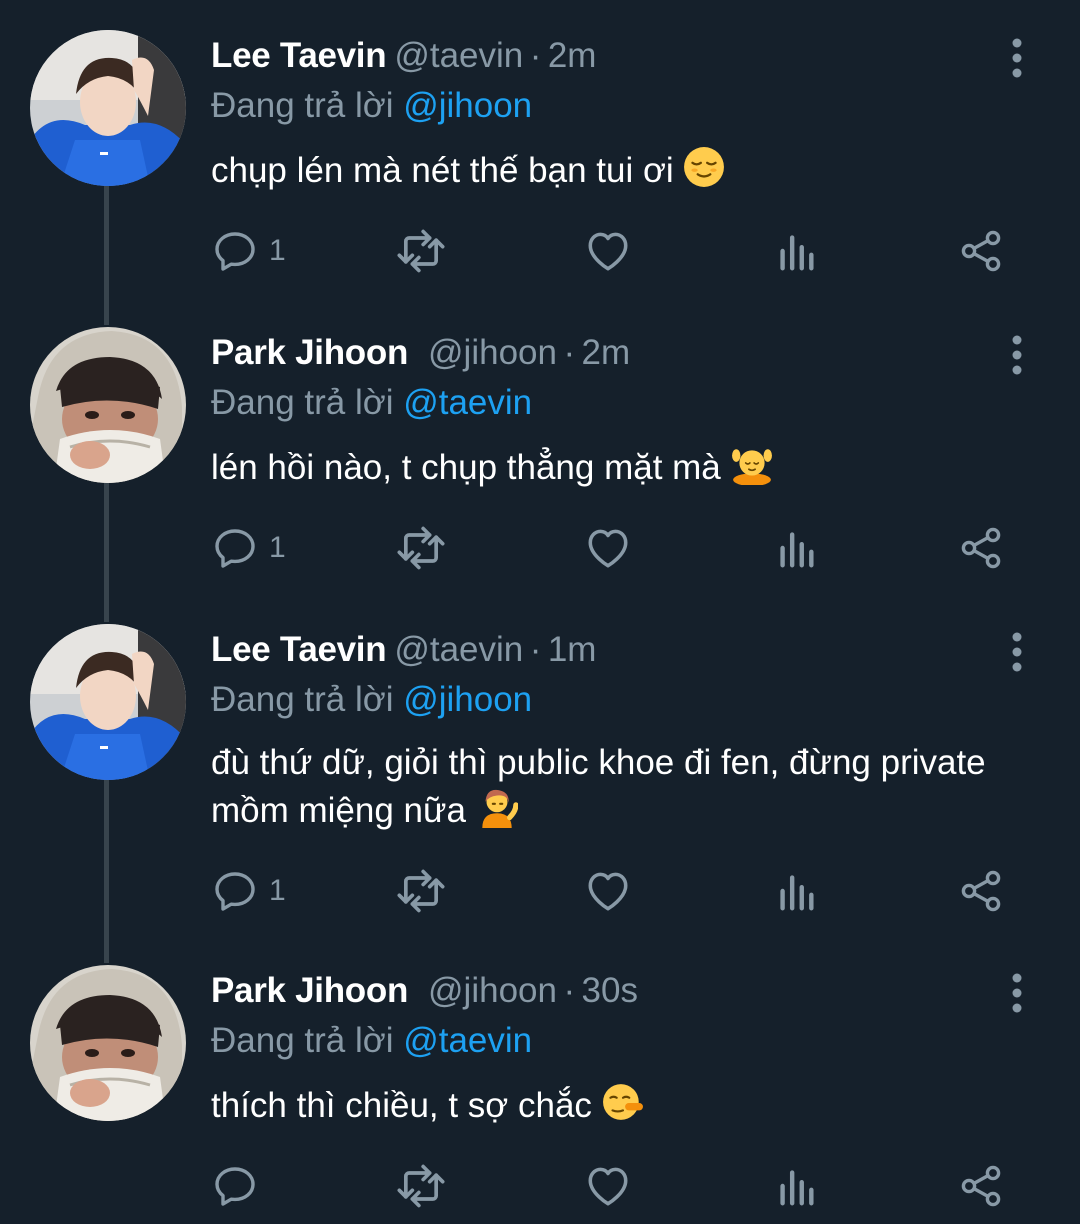 The width and height of the screenshot is (1080, 1224). Describe the element at coordinates (572, 649) in the screenshot. I see `timestamp: 1m` at that location.